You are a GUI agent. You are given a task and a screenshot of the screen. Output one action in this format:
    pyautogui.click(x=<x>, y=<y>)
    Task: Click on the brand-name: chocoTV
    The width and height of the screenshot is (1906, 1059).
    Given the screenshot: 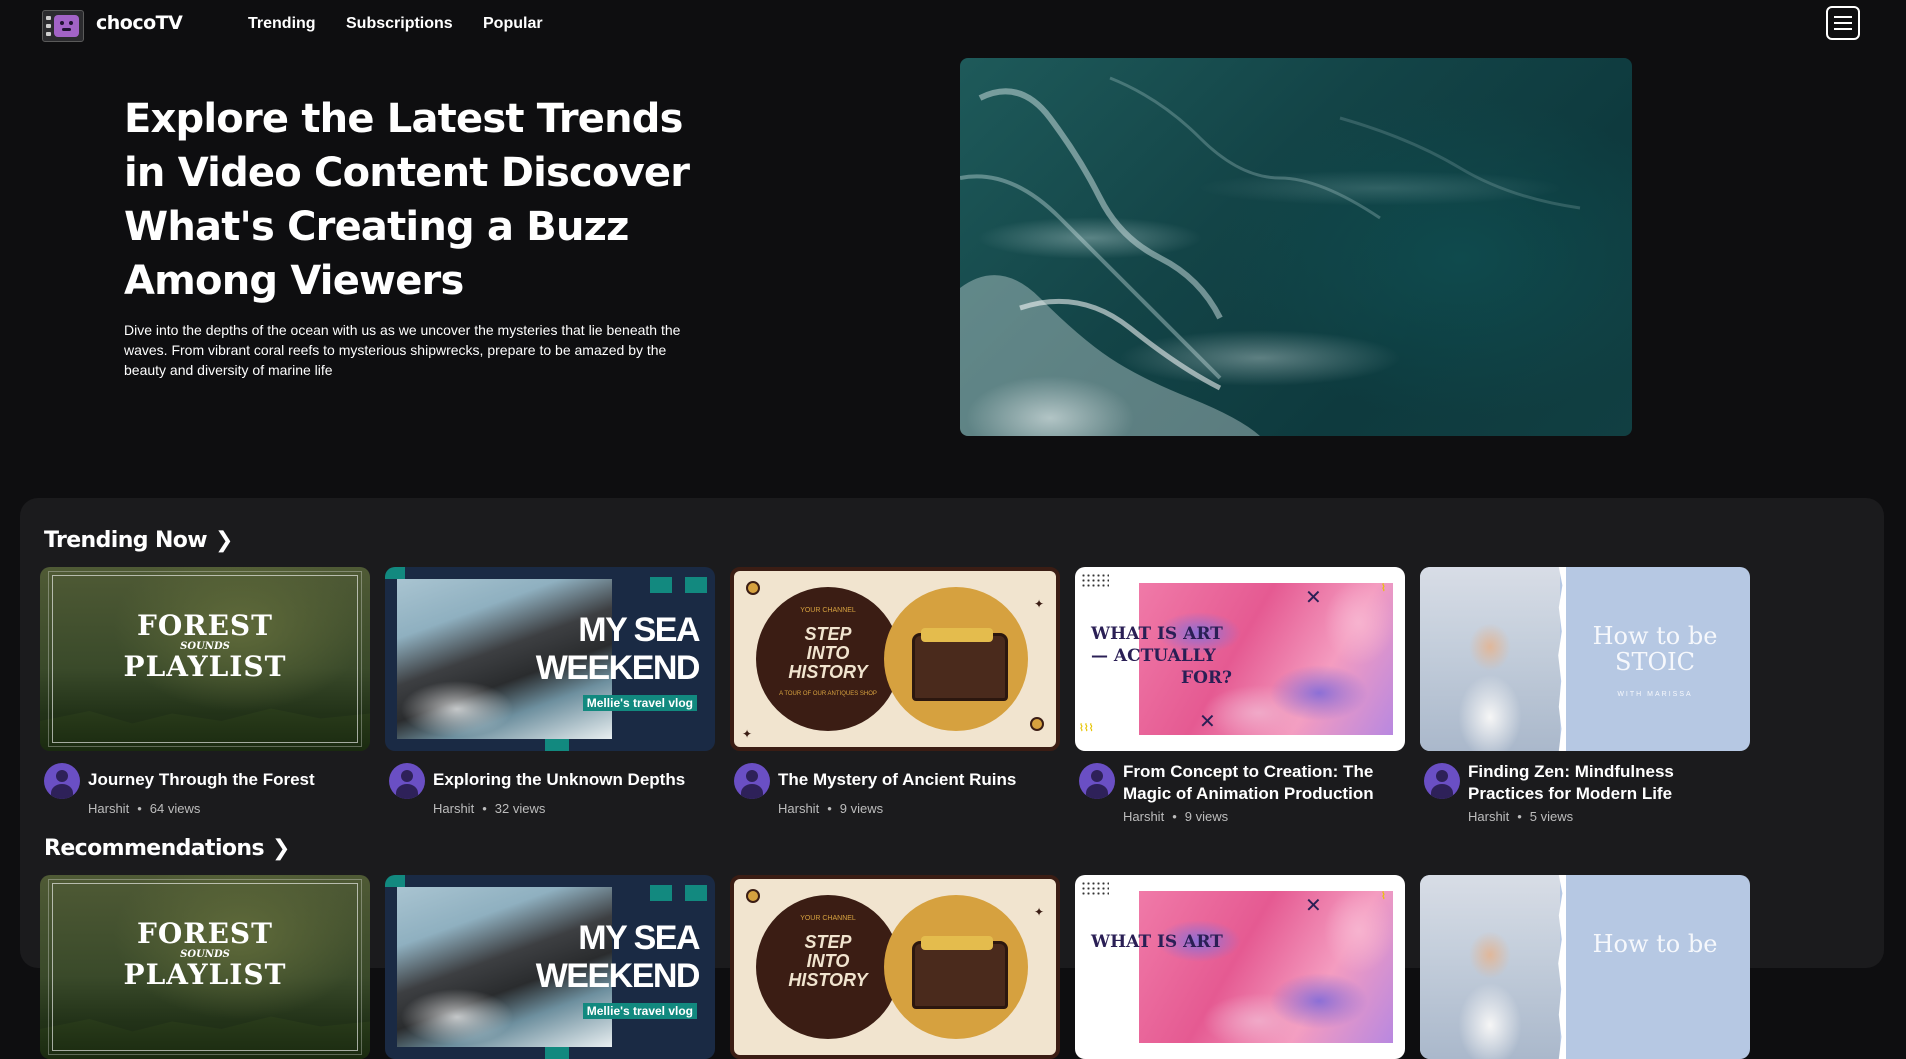 What is the action you would take?
    pyautogui.click(x=139, y=23)
    